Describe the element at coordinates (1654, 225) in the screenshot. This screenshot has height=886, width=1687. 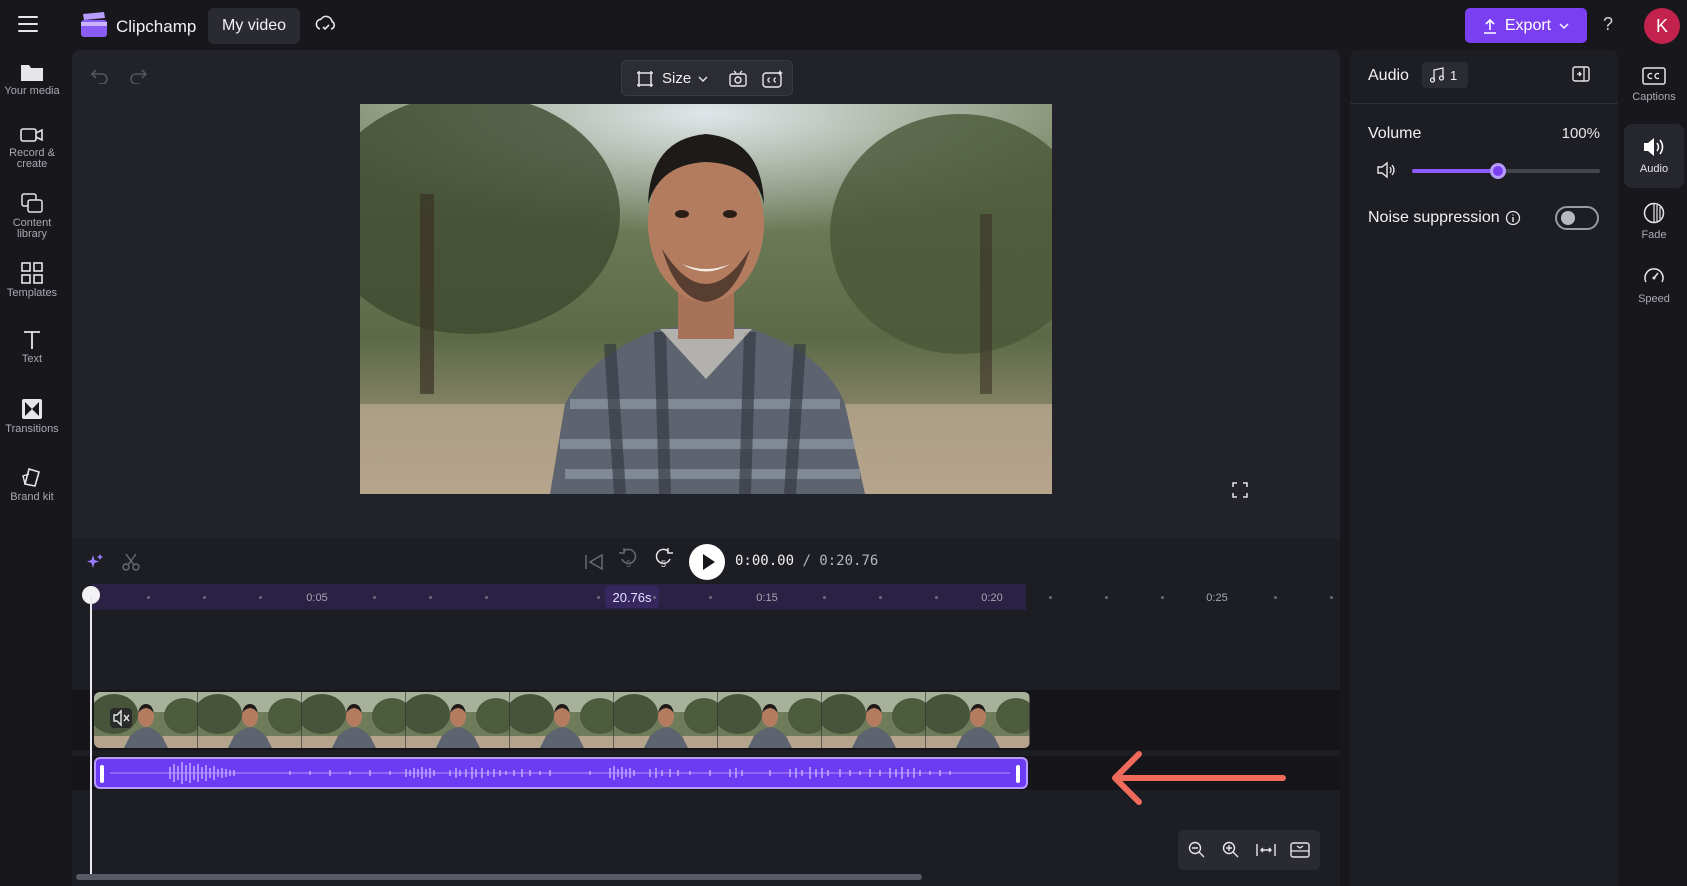
I see `rail-item-fade: Fade` at that location.